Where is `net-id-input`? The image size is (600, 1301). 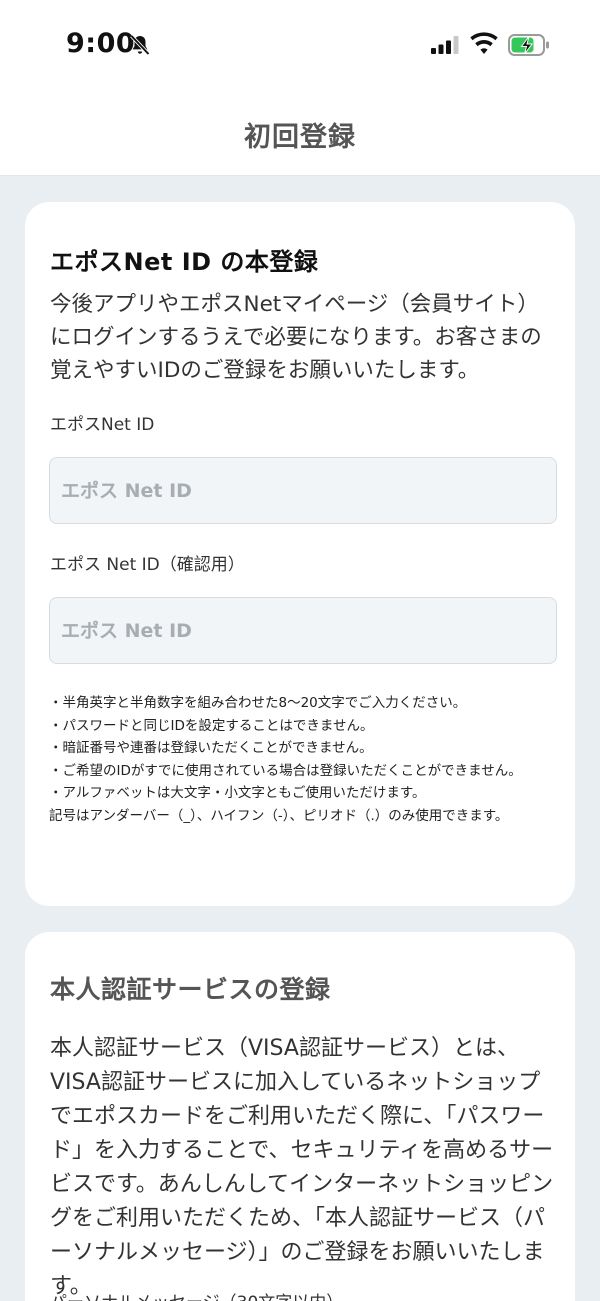 net-id-input is located at coordinates (303, 490).